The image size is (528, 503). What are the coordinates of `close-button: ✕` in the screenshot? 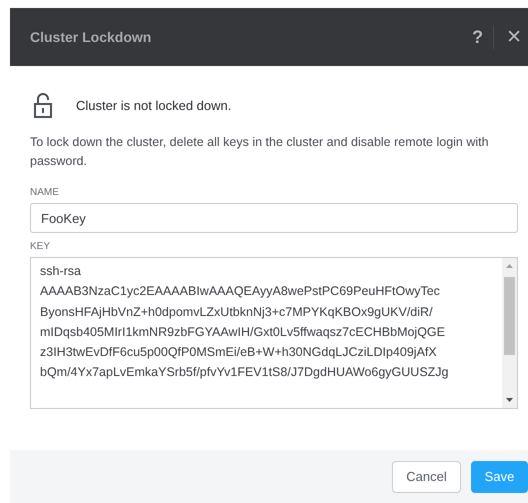 It's located at (511, 37).